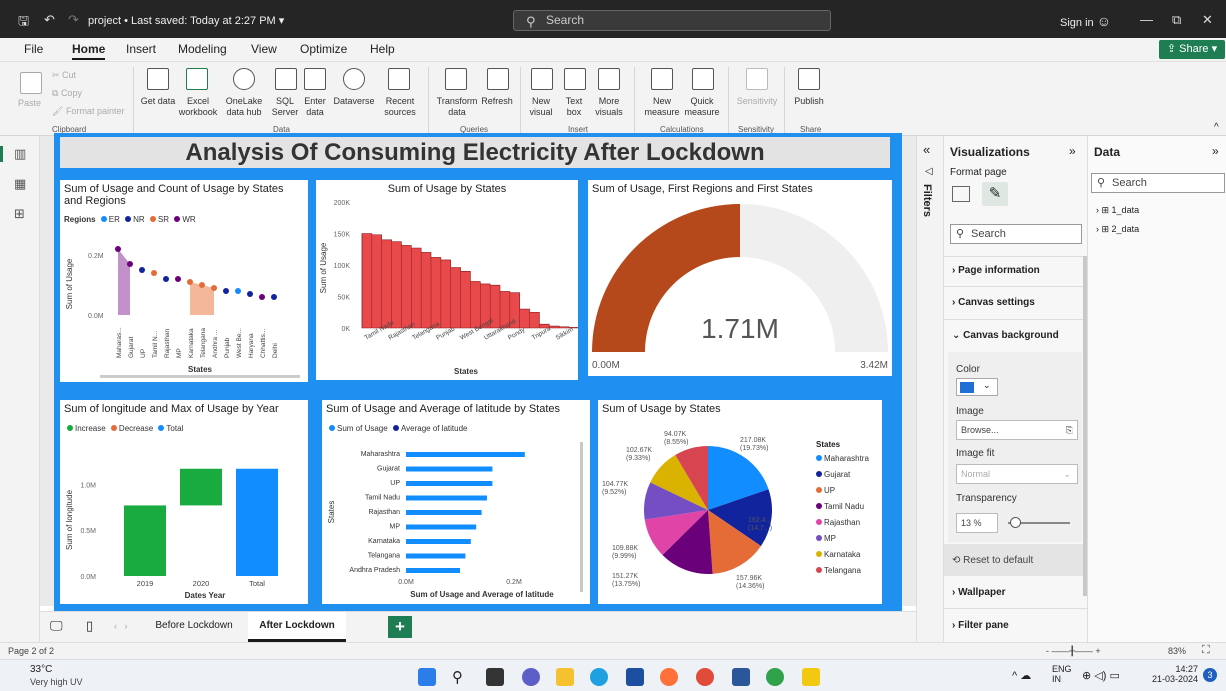  What do you see at coordinates (1101, 675) in the screenshot?
I see `network-volume-battery-icon: ⊕ ◁) ▭` at bounding box center [1101, 675].